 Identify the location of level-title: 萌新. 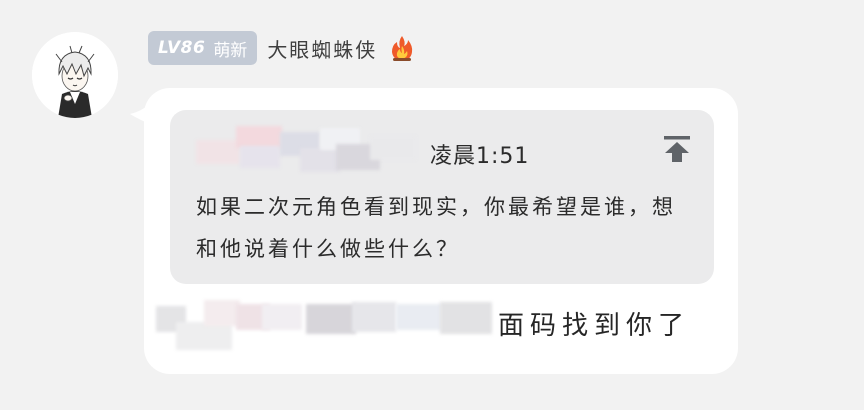
(230, 50).